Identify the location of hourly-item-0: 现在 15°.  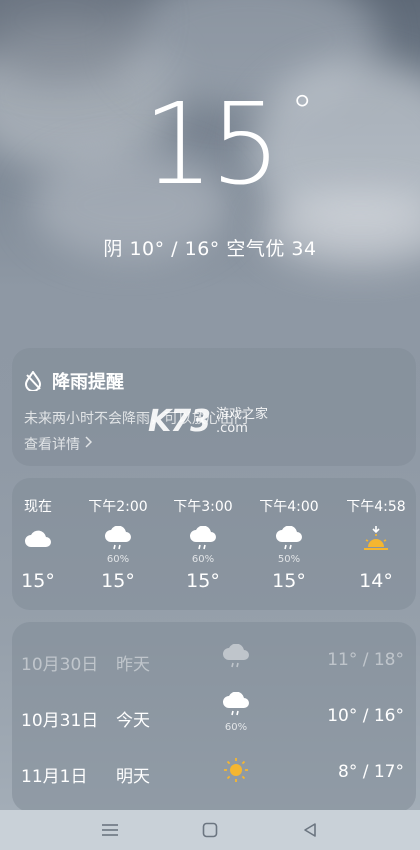
(40, 544).